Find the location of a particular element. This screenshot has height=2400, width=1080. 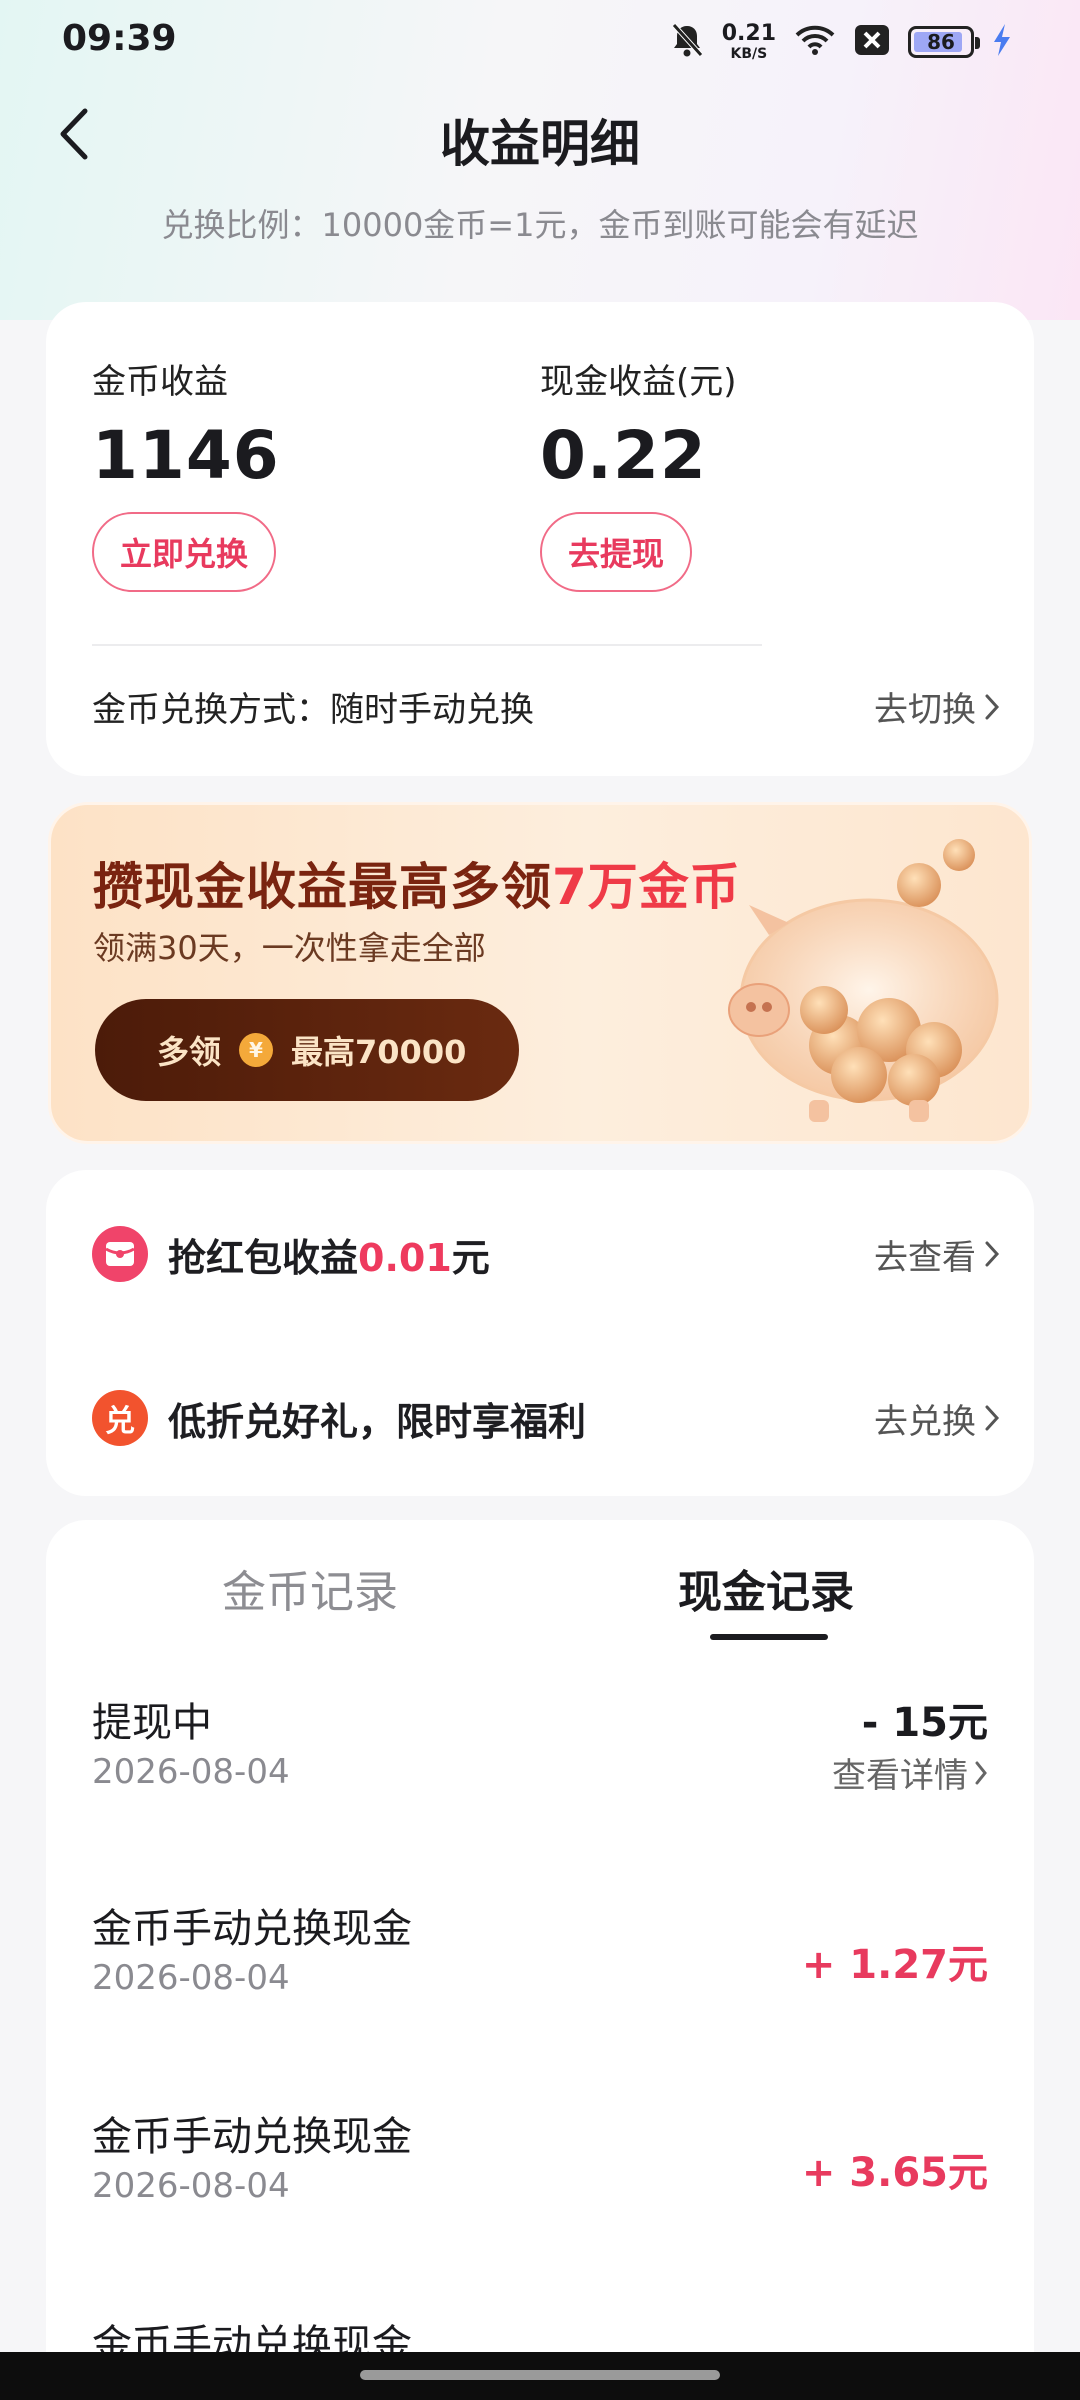

record-row: 金币手动兑换现金 2026-08-04 + 3.65元 is located at coordinates (540, 2179).